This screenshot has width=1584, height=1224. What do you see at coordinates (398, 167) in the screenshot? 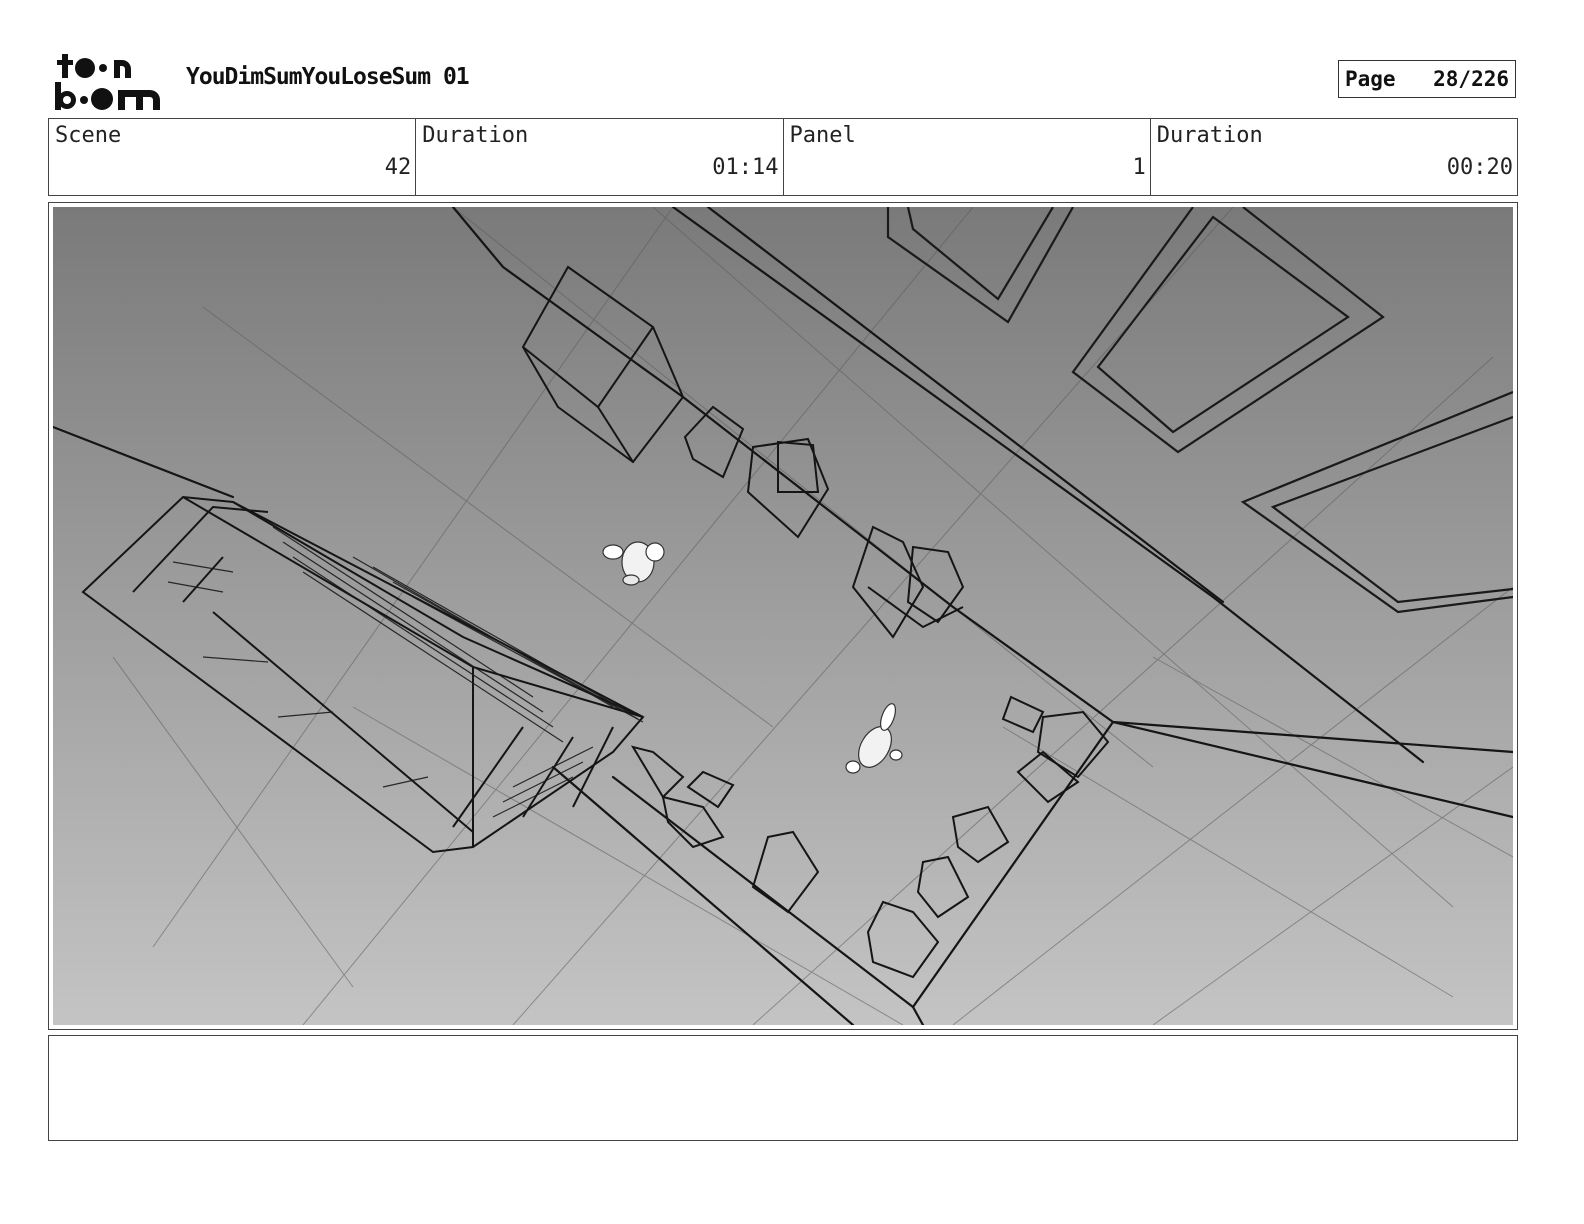
I see `scene-value: 42` at bounding box center [398, 167].